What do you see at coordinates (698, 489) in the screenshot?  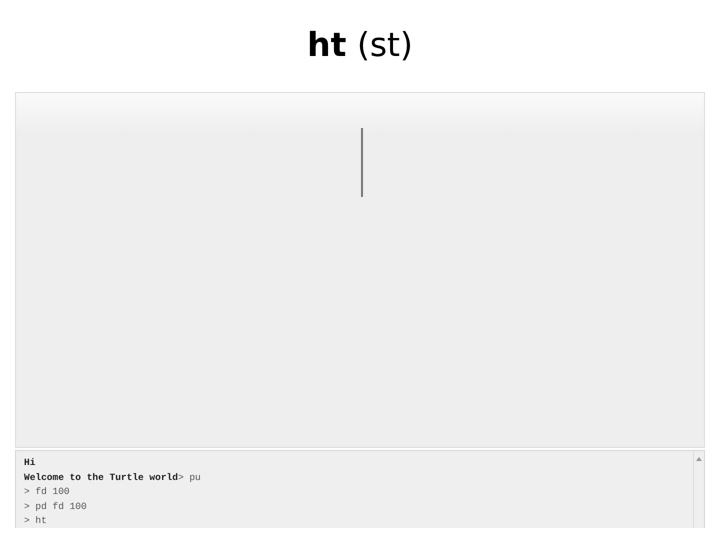 I see `scrollbar` at bounding box center [698, 489].